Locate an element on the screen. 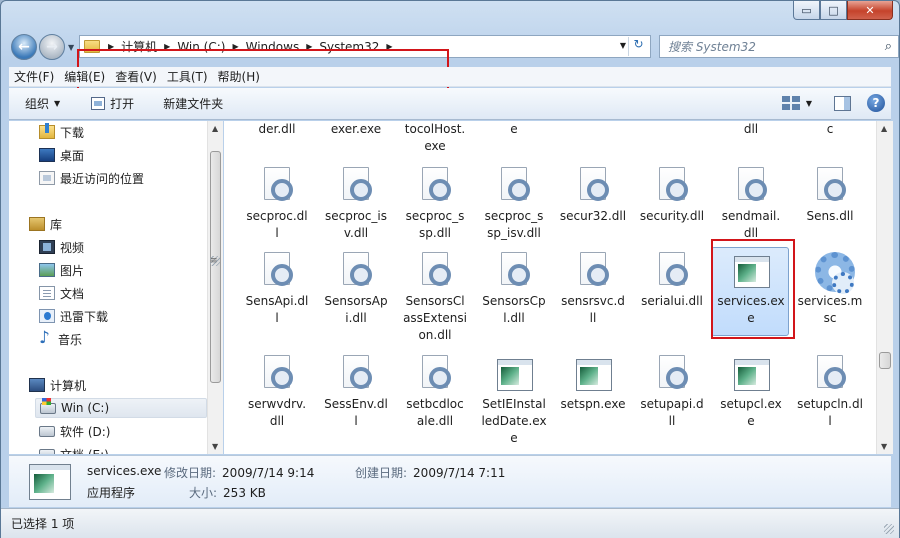 The image size is (900, 538). close-button: ✕ is located at coordinates (870, 10).